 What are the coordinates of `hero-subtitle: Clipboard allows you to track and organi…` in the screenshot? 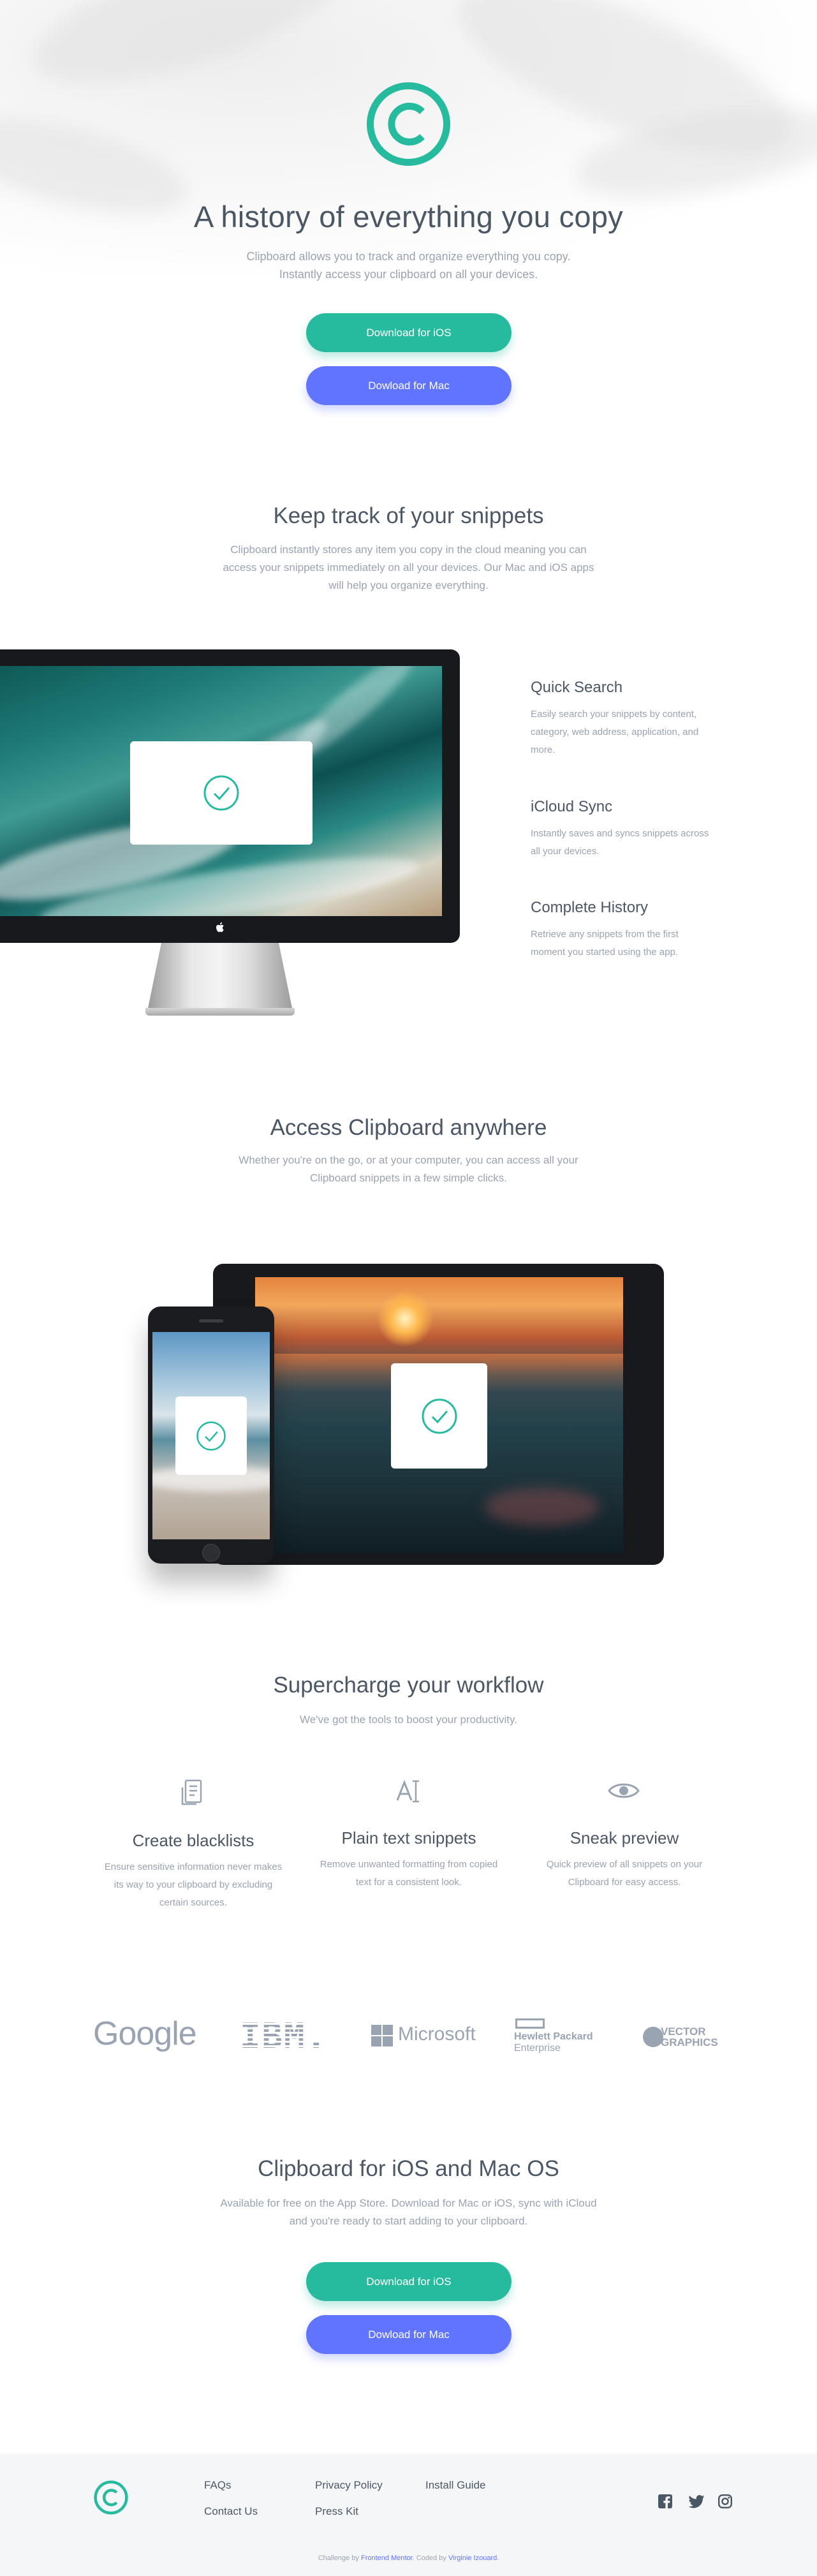 It's located at (408, 265).